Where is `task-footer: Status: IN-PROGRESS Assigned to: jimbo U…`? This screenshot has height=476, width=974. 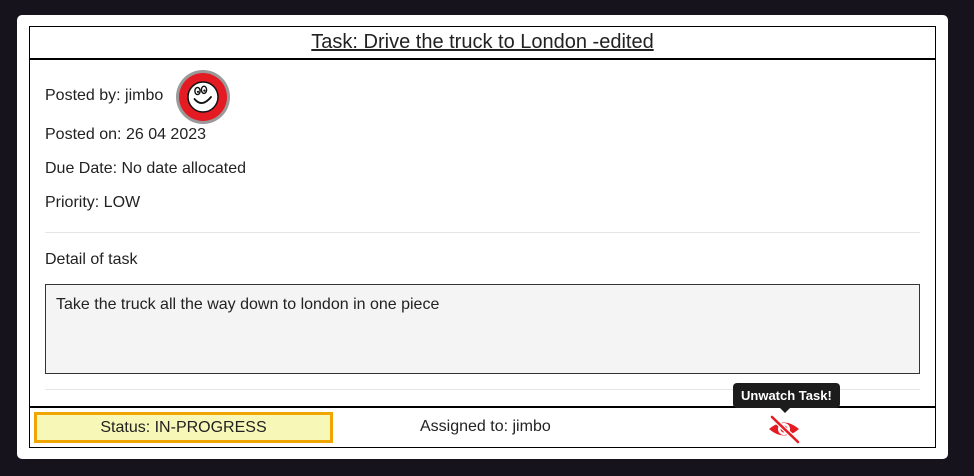 task-footer: Status: IN-PROGRESS Assigned to: jimbo U… is located at coordinates (482, 416).